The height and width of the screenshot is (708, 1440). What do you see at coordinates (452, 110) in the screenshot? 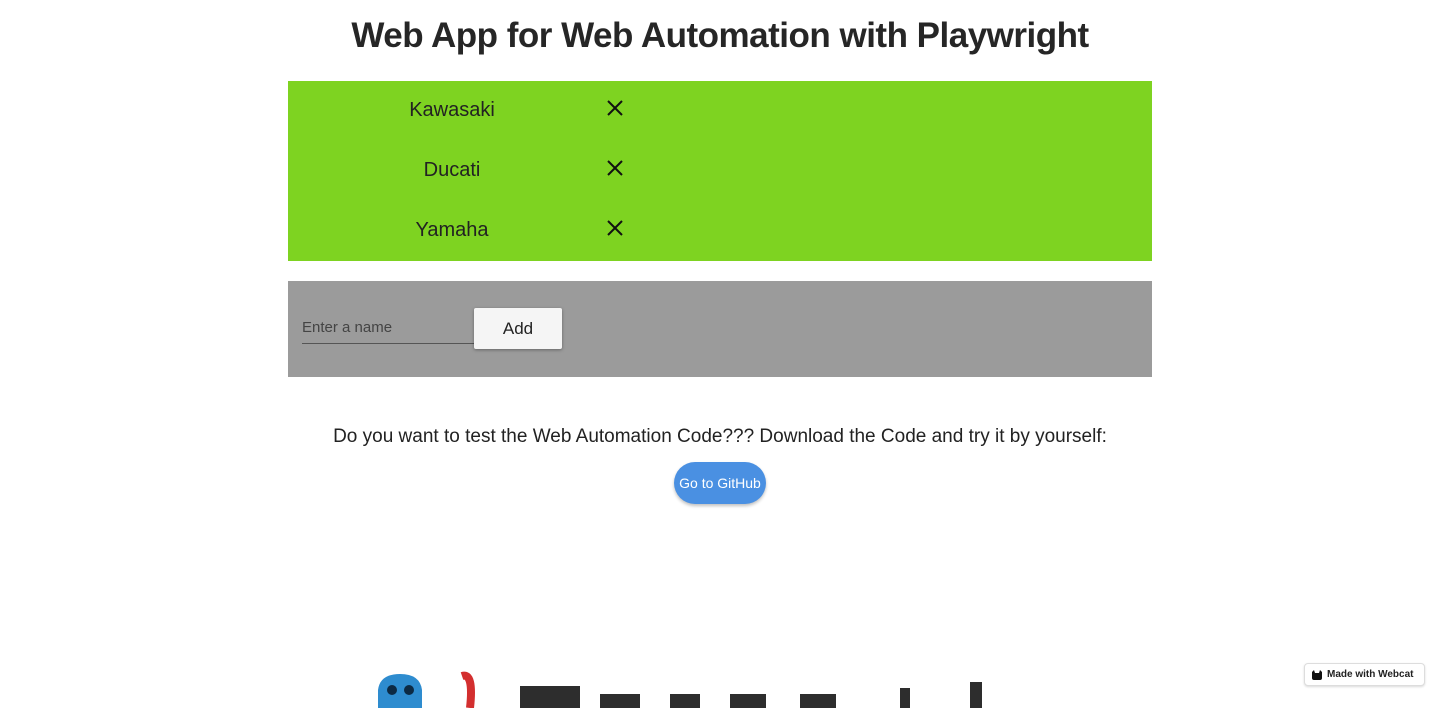
I see `item-name: Kawasaki` at bounding box center [452, 110].